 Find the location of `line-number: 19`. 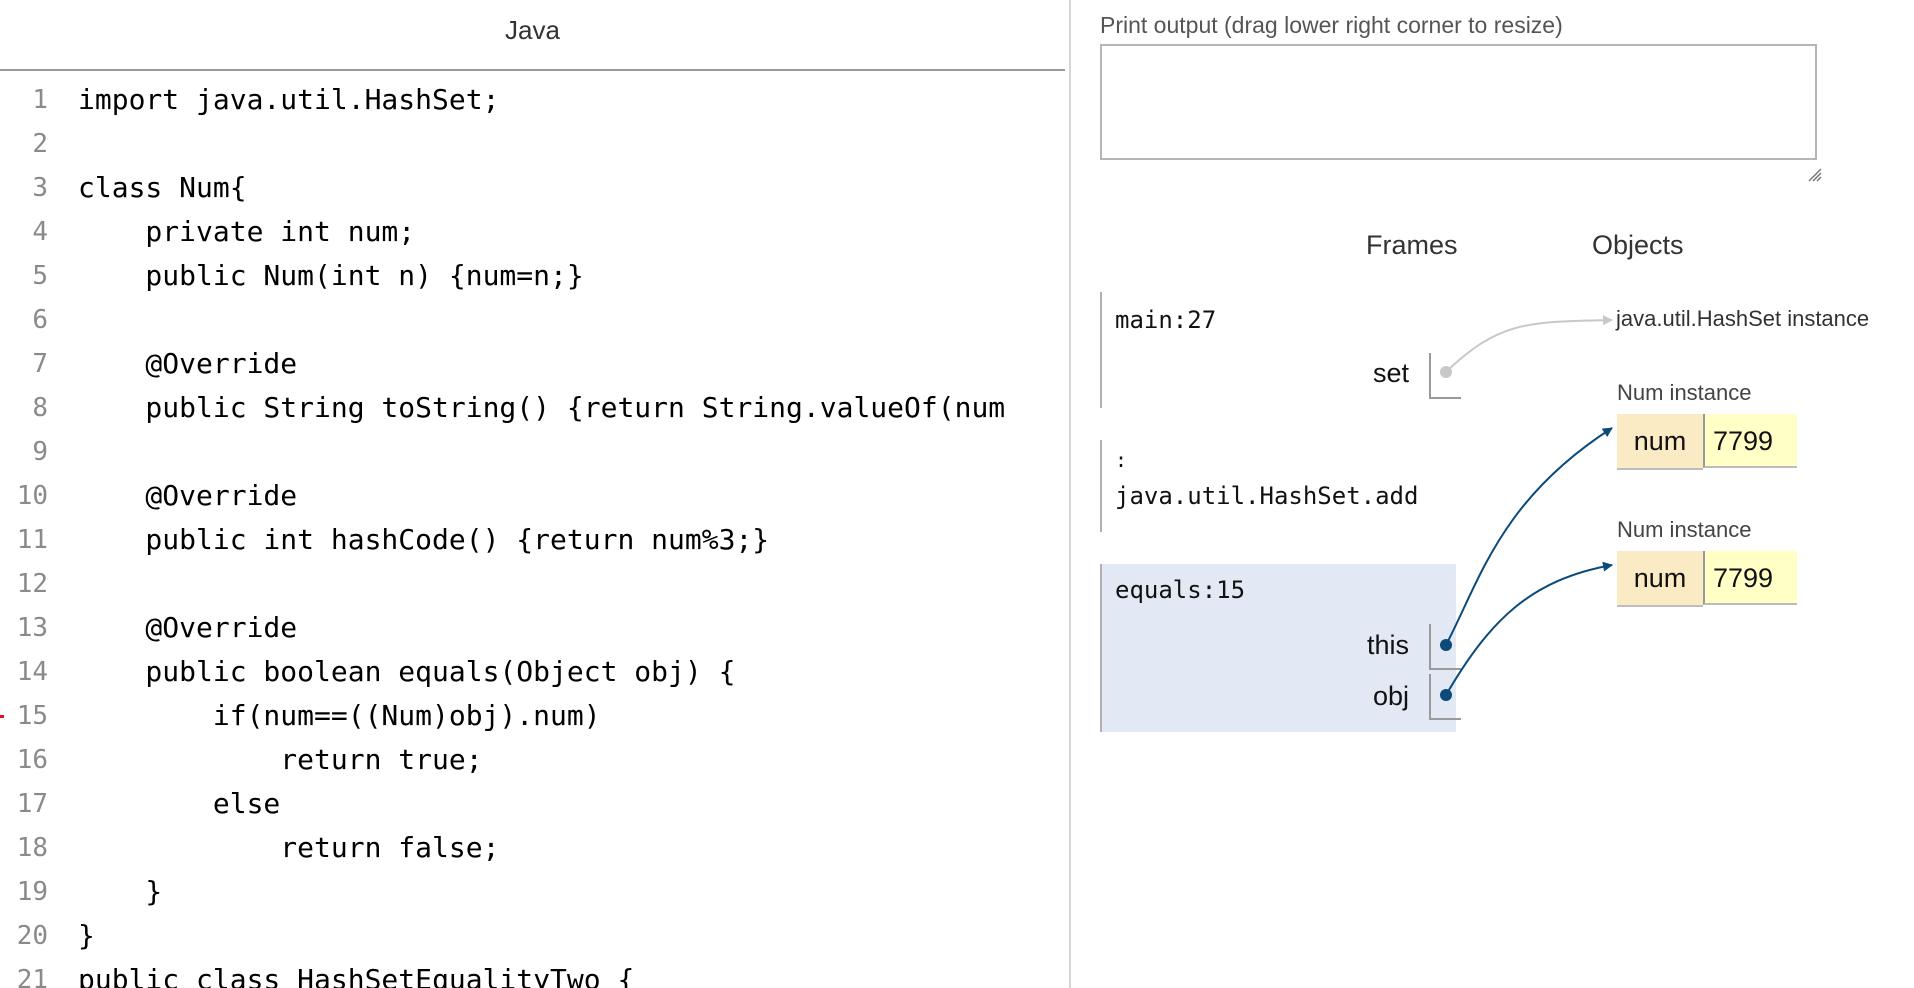

line-number: 19 is located at coordinates (32, 892).